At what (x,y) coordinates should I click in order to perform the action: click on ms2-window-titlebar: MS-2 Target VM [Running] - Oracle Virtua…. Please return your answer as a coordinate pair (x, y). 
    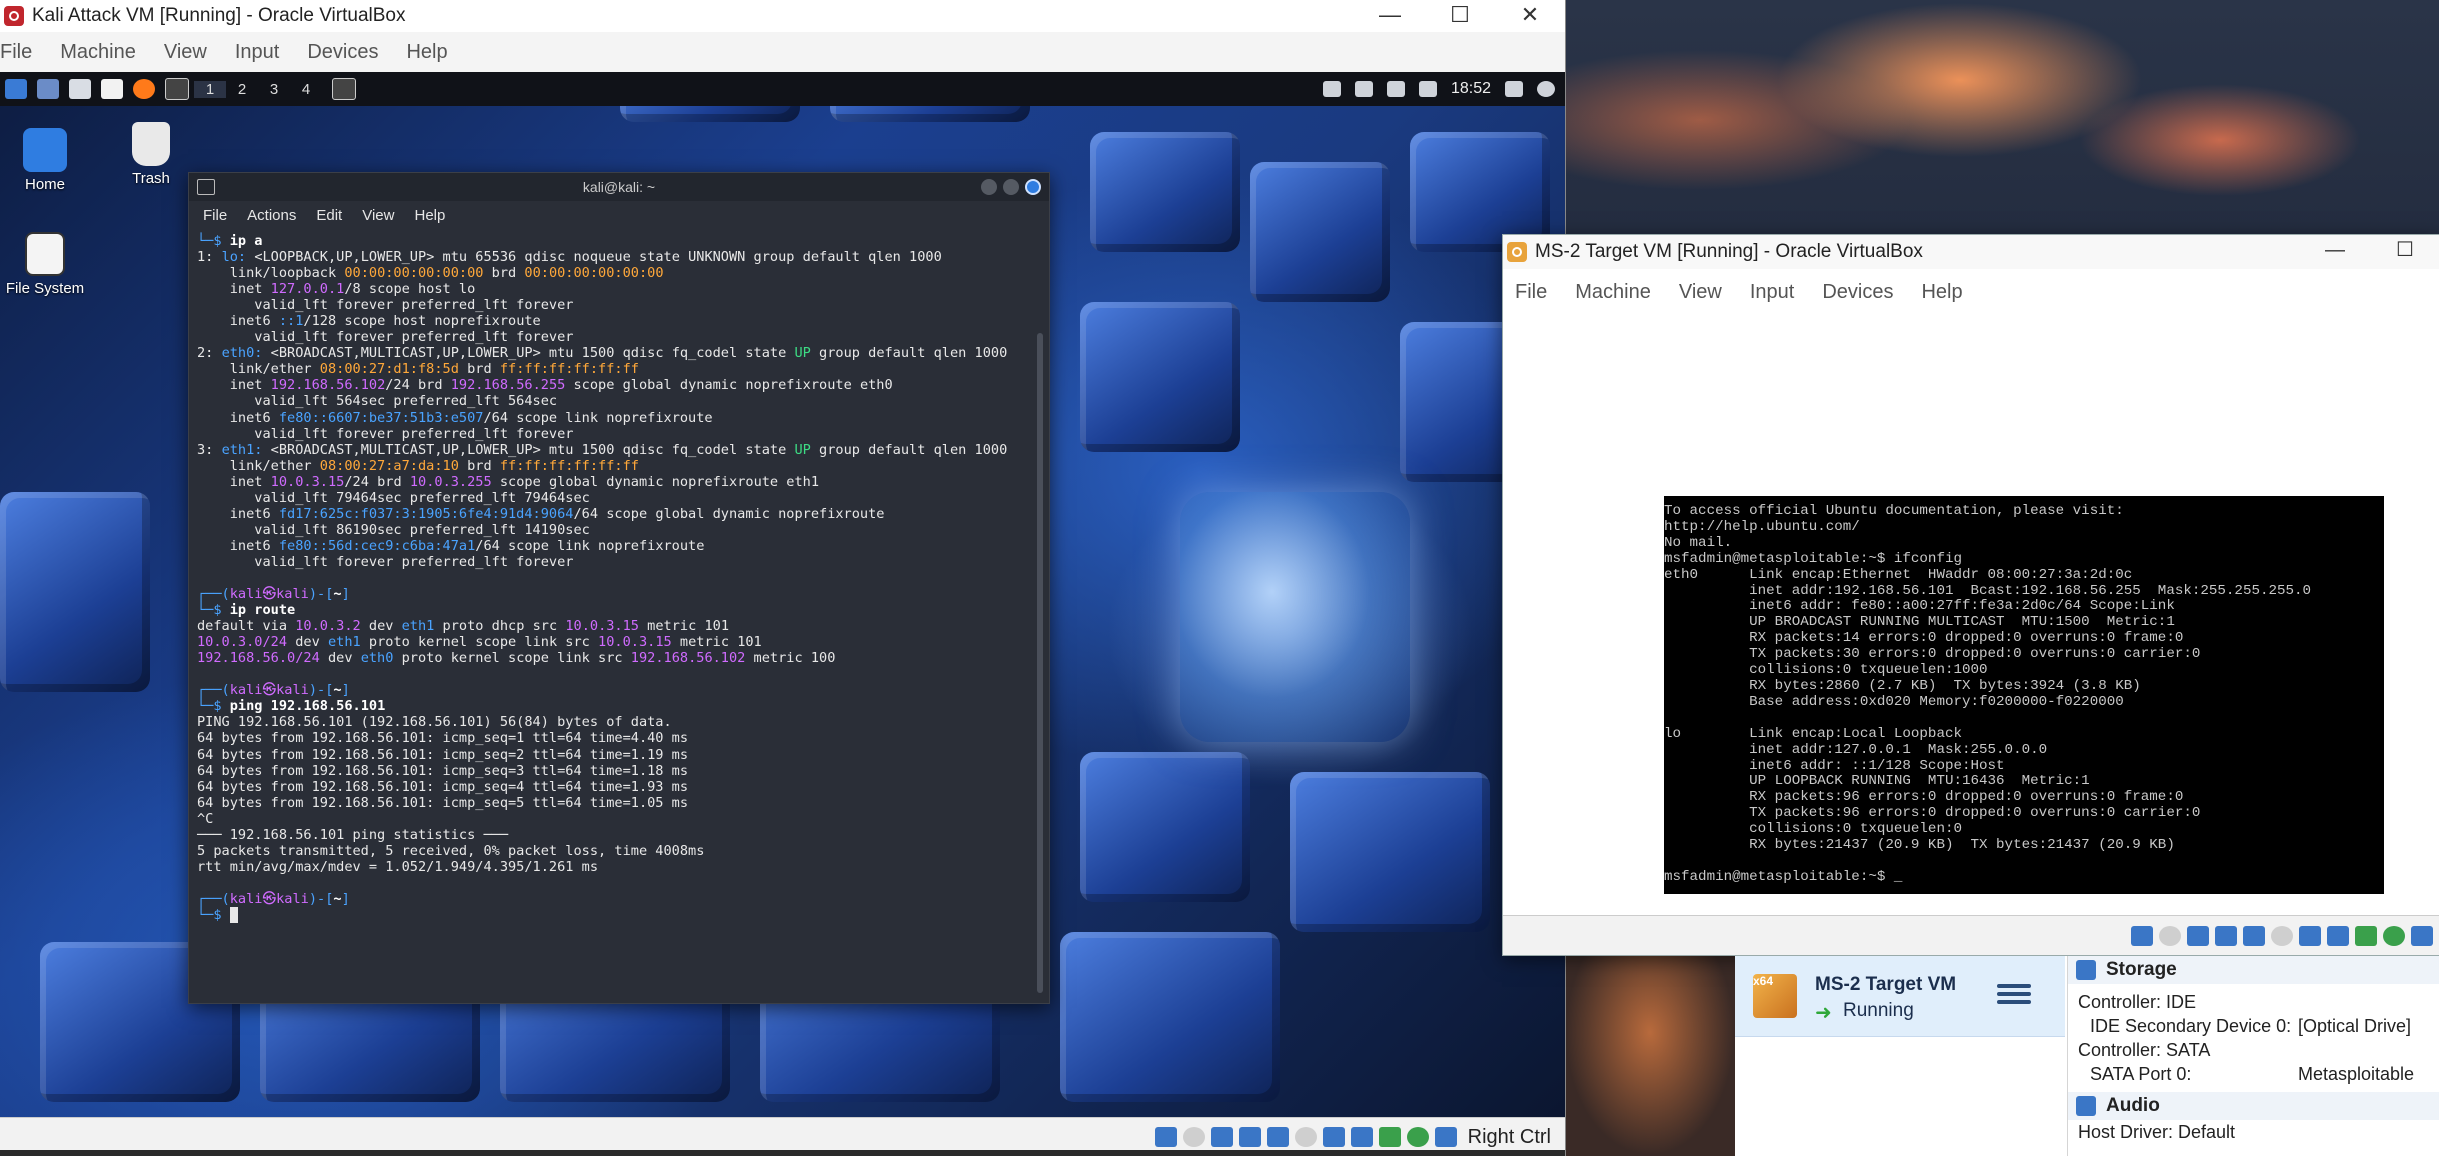
    Looking at the image, I should click on (1971, 252).